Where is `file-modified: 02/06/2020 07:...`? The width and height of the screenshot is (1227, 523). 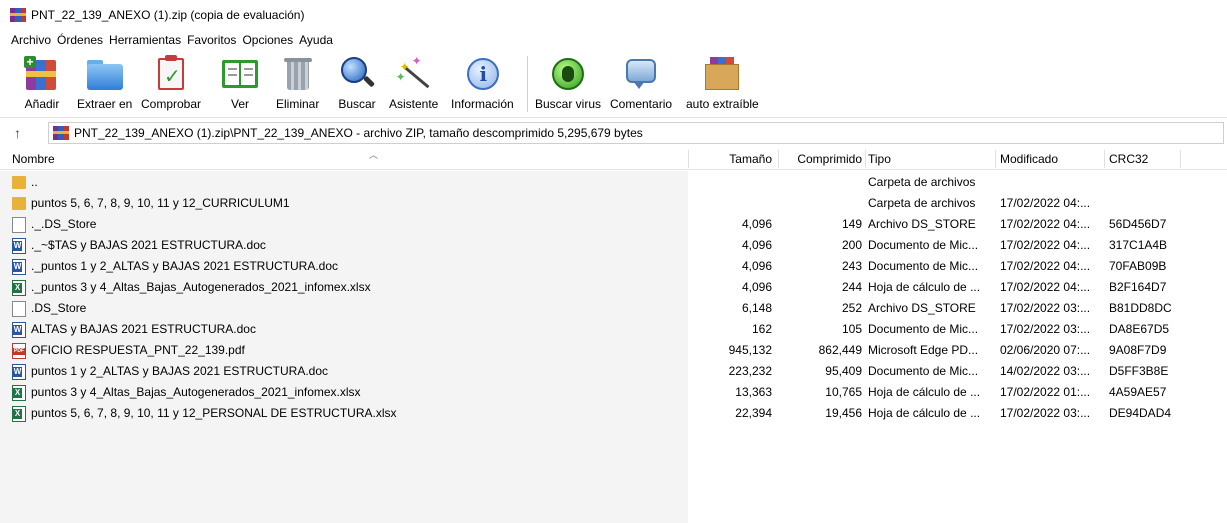 file-modified: 02/06/2020 07:... is located at coordinates (1045, 350).